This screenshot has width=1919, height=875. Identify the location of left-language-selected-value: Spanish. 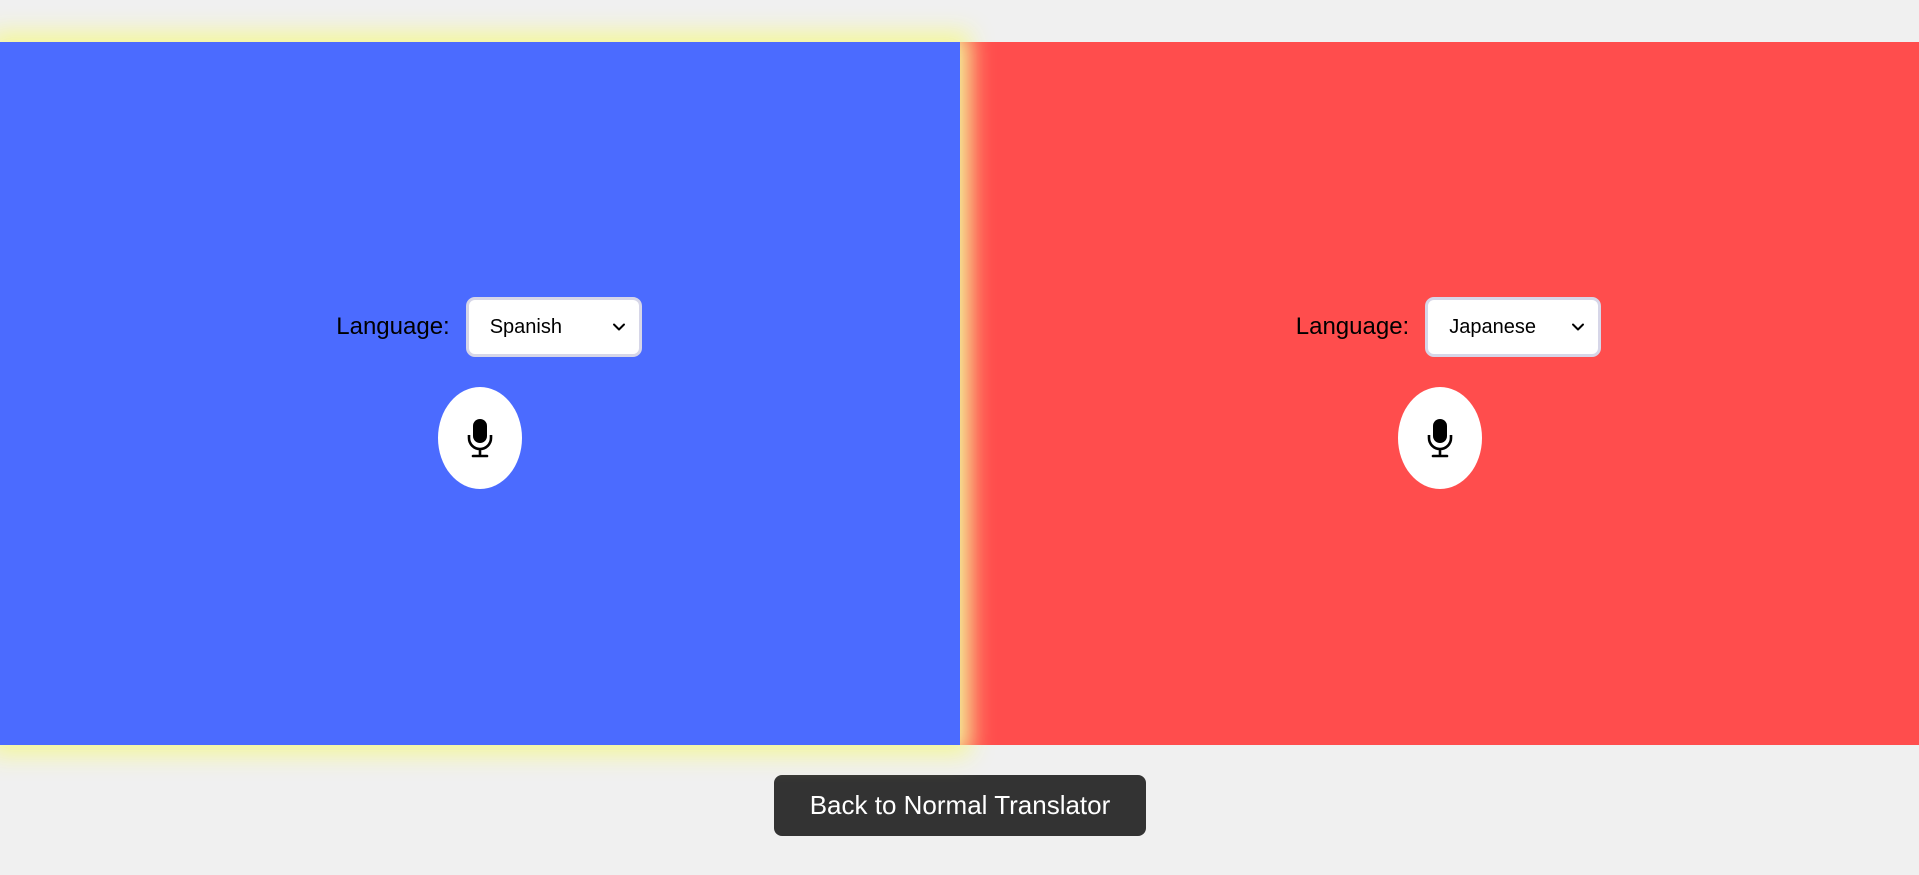
(525, 326).